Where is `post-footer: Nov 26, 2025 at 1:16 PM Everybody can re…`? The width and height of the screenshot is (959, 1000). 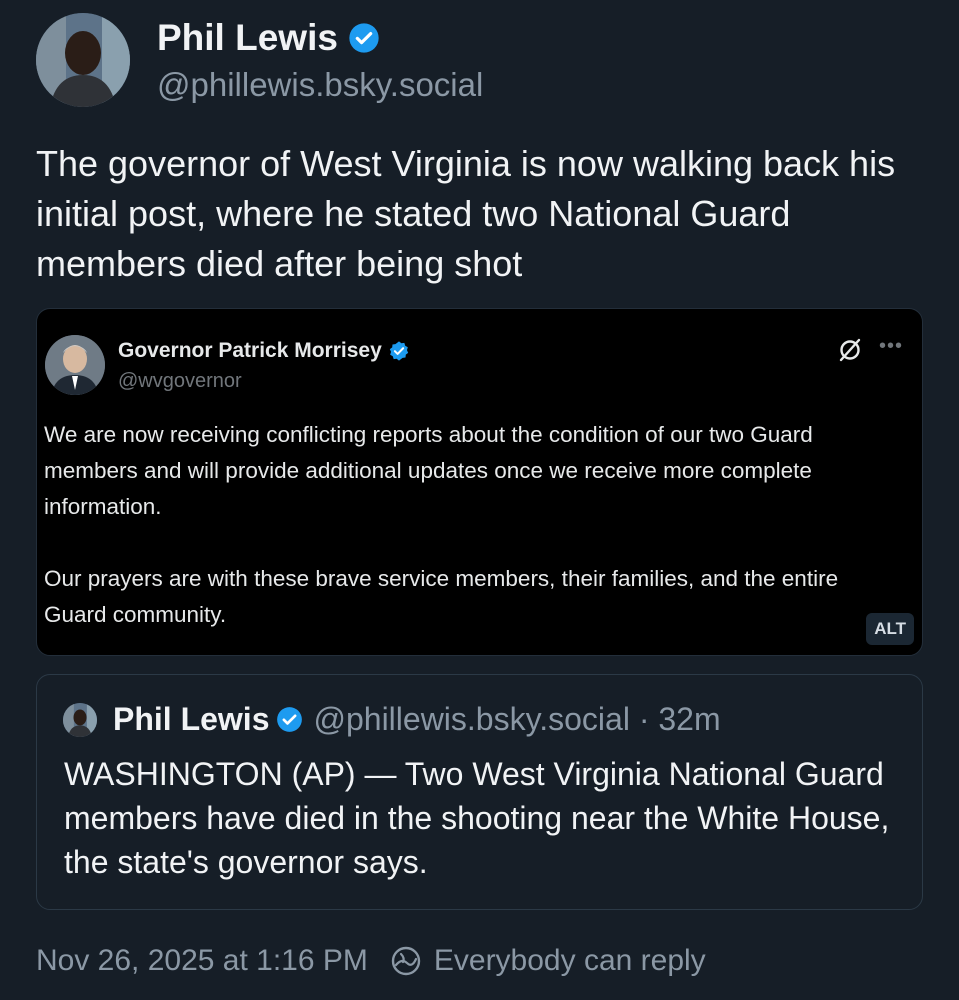 post-footer: Nov 26, 2025 at 1:16 PM Everybody can re… is located at coordinates (371, 961).